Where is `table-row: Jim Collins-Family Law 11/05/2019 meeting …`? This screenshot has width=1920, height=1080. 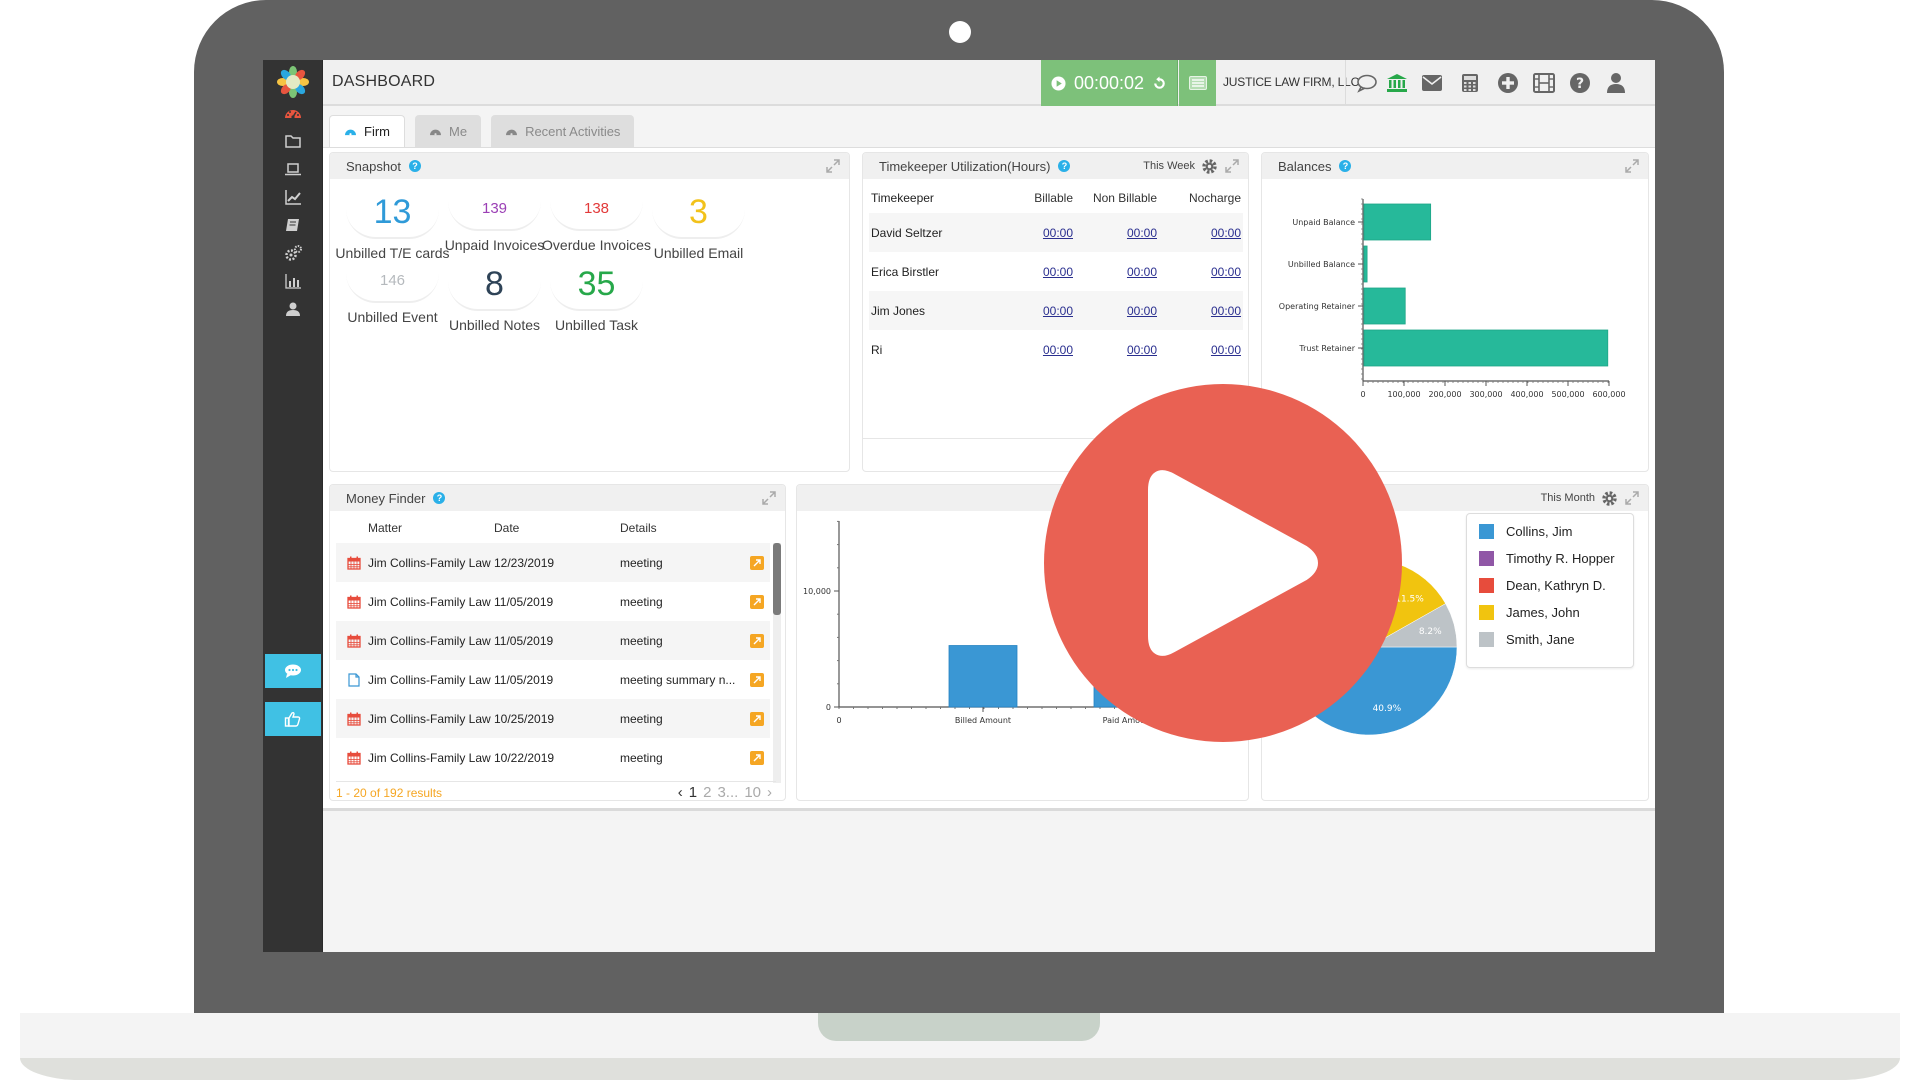 table-row: Jim Collins-Family Law 11/05/2019 meeting … is located at coordinates (553, 679).